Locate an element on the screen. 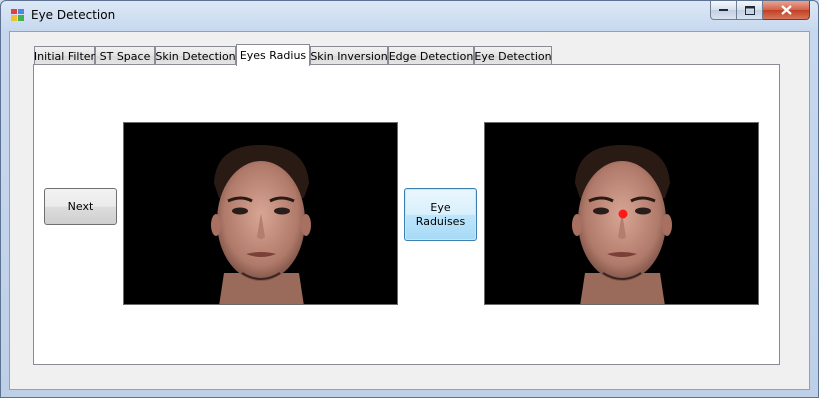 This screenshot has width=819, height=398. tab-skin-inversion: Skin Inversion is located at coordinates (349, 55).